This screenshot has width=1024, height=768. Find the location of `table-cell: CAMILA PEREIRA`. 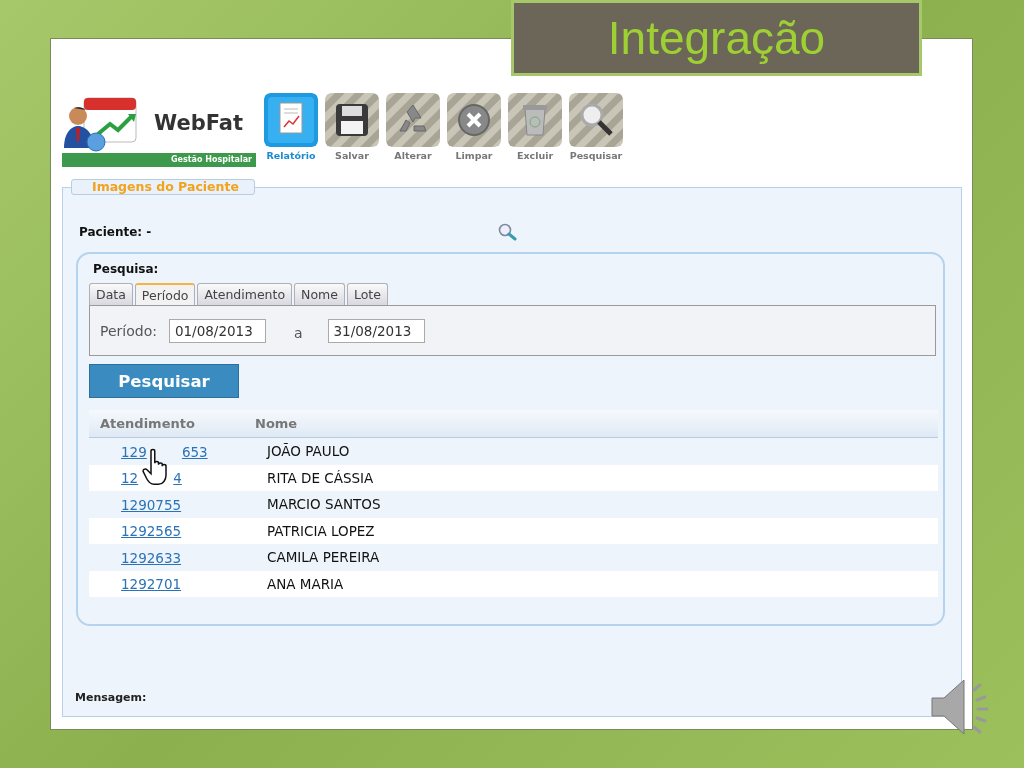

table-cell: CAMILA PEREIRA is located at coordinates (323, 557).